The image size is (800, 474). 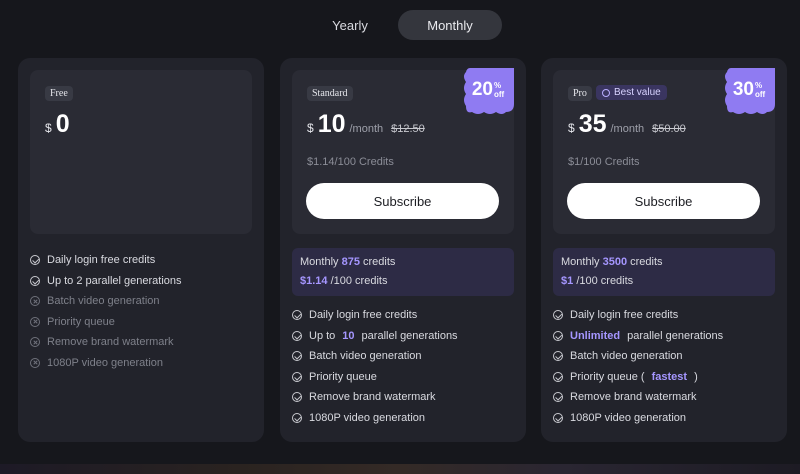 I want to click on discount-off: off, so click(x=760, y=94).